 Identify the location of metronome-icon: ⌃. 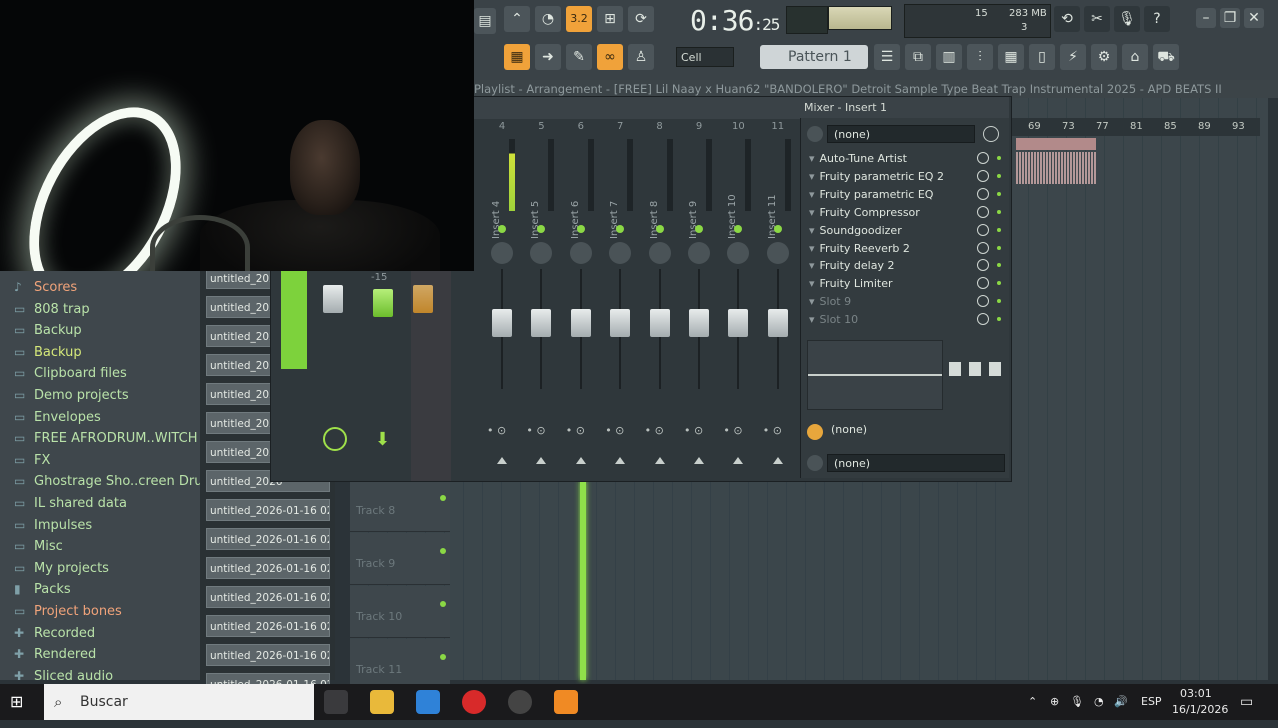
(517, 19).